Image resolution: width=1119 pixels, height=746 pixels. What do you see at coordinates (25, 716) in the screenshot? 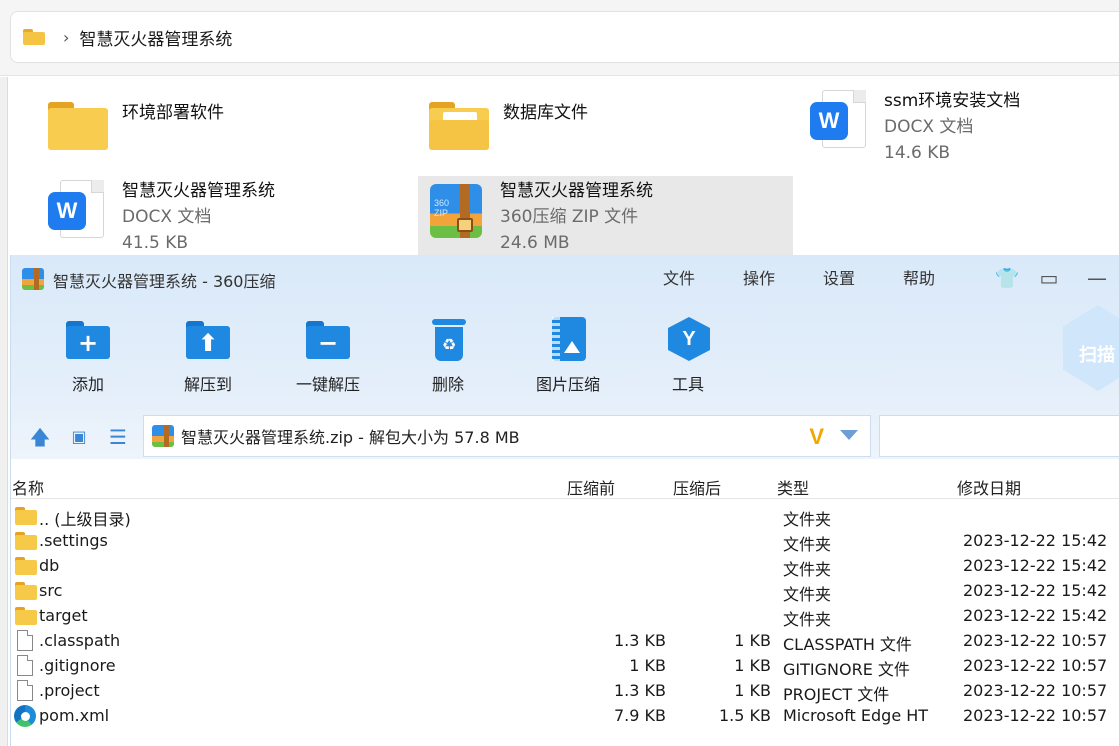
I see `edge-browser-icon` at bounding box center [25, 716].